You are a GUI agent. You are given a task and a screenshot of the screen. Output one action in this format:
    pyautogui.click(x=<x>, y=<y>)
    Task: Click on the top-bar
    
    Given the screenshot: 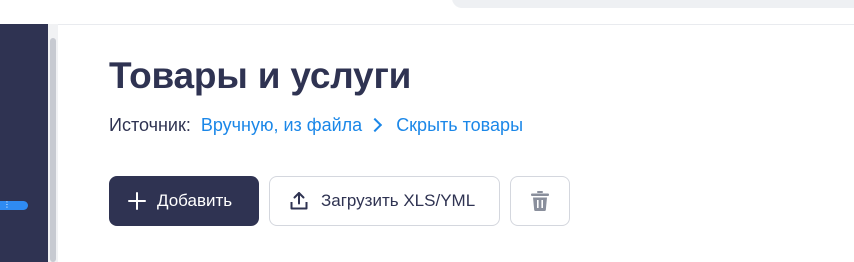 What is the action you would take?
    pyautogui.click(x=427, y=12)
    